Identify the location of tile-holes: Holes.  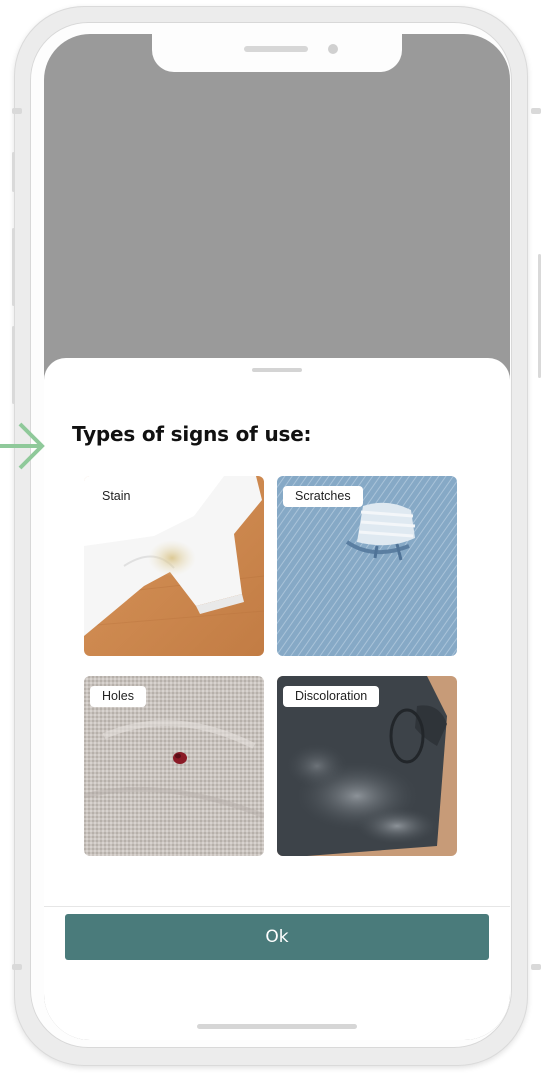
(174, 766).